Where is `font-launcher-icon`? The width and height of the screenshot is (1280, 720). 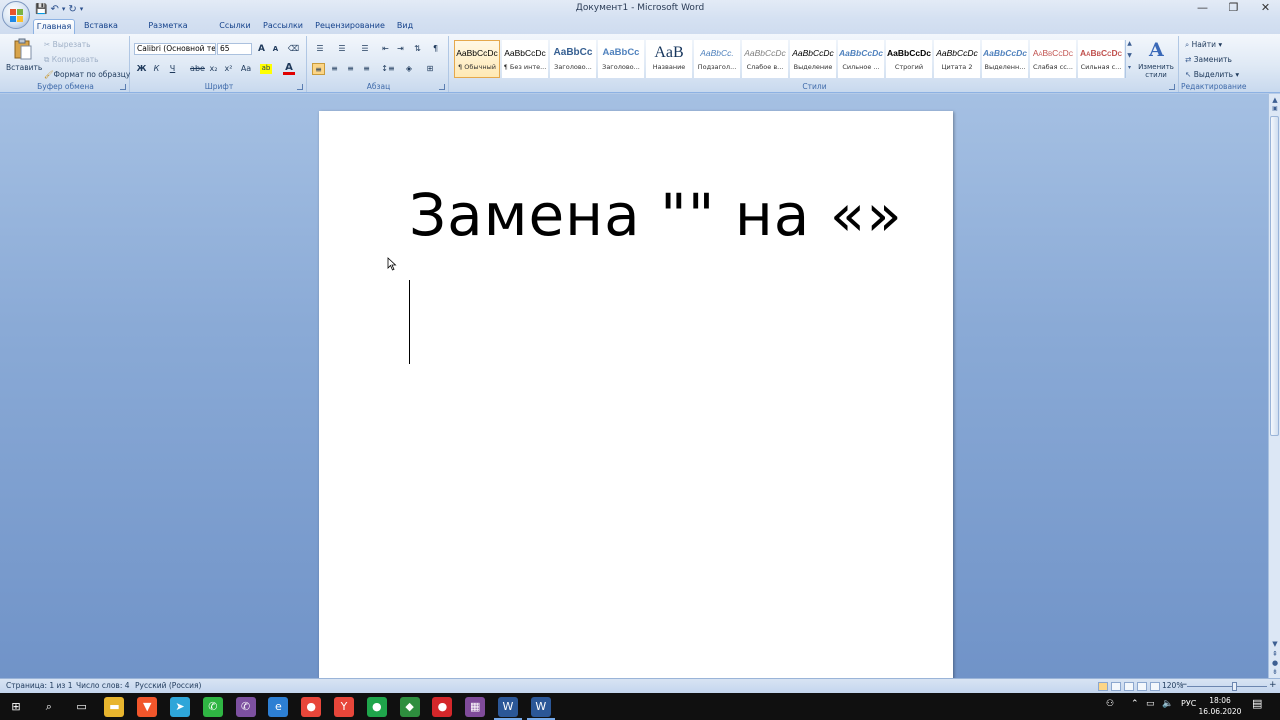 font-launcher-icon is located at coordinates (300, 87).